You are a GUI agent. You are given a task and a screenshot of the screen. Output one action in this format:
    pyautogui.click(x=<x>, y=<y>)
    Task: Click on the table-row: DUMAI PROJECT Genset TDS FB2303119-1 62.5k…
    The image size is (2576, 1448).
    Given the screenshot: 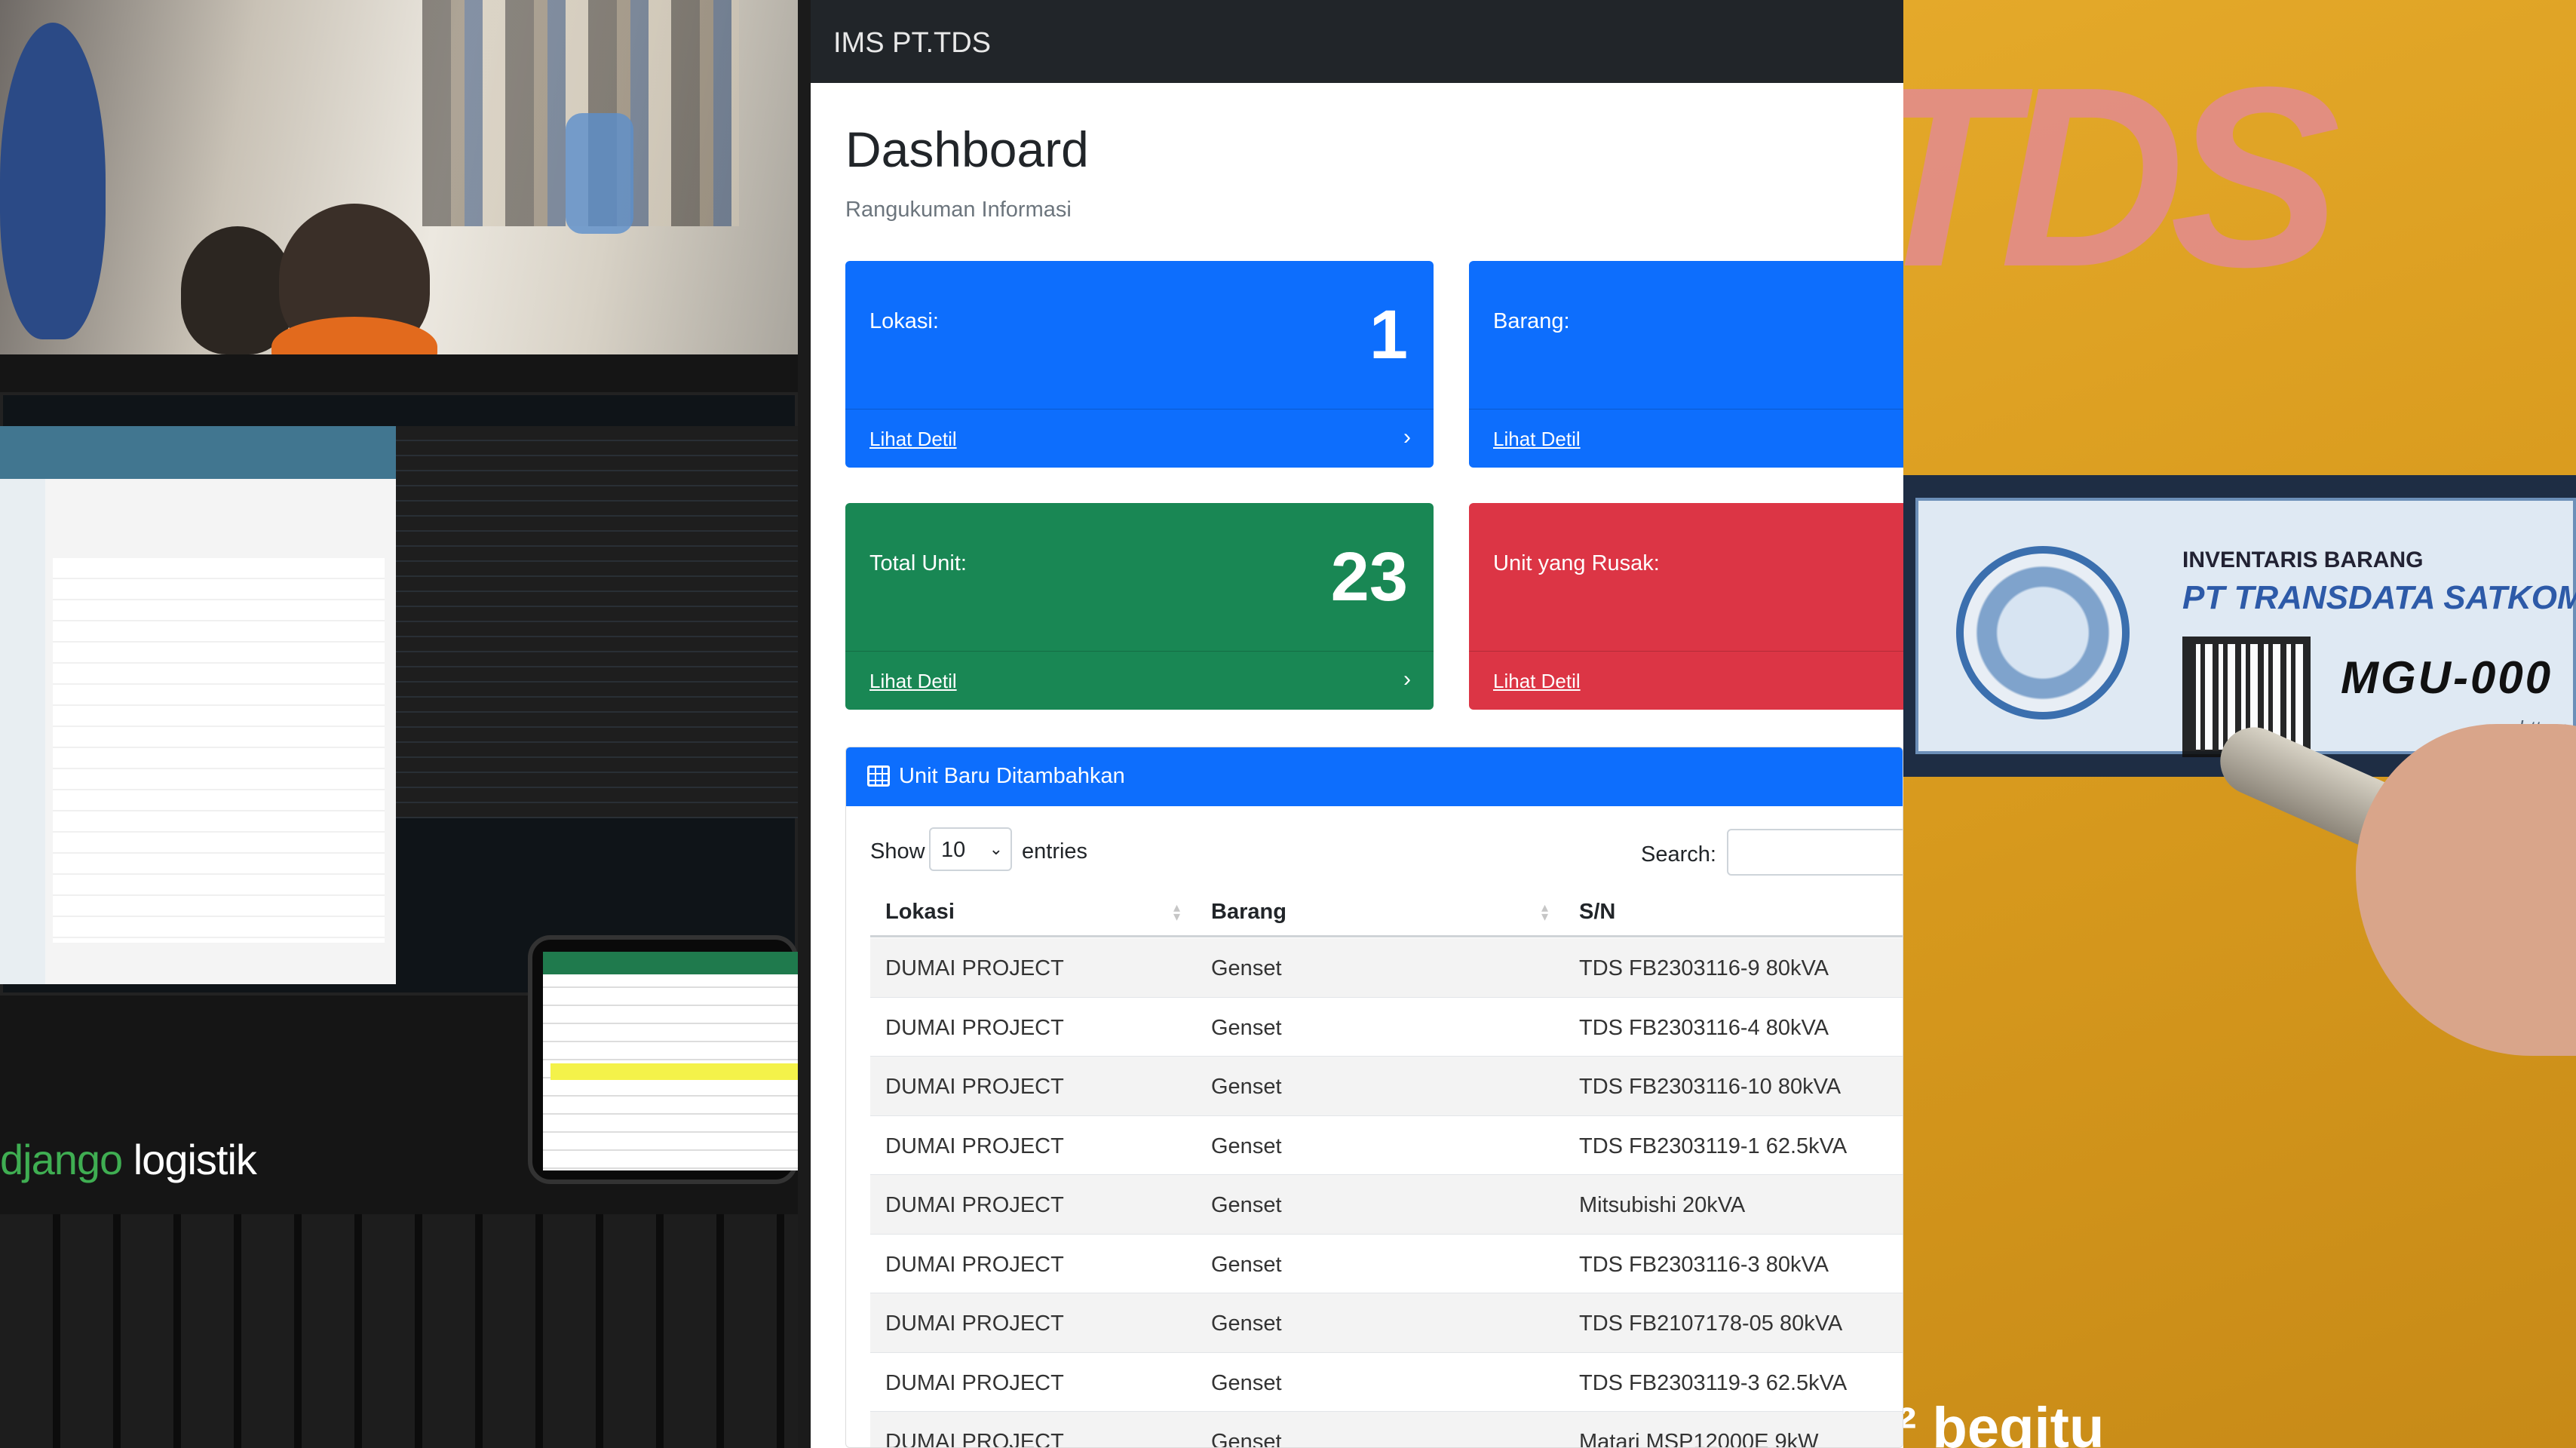 What is the action you would take?
    pyautogui.click(x=1386, y=1145)
    